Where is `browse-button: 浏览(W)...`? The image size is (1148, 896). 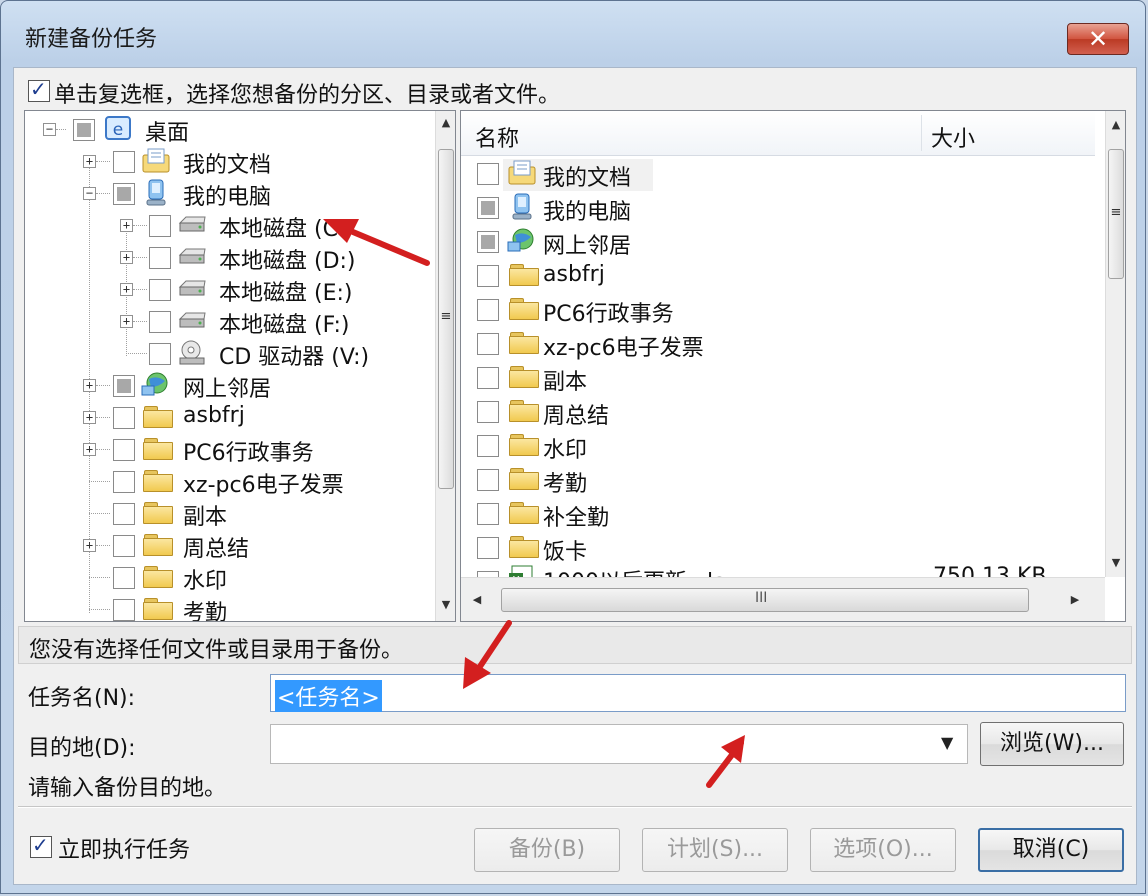
browse-button: 浏览(W)... is located at coordinates (1052, 744).